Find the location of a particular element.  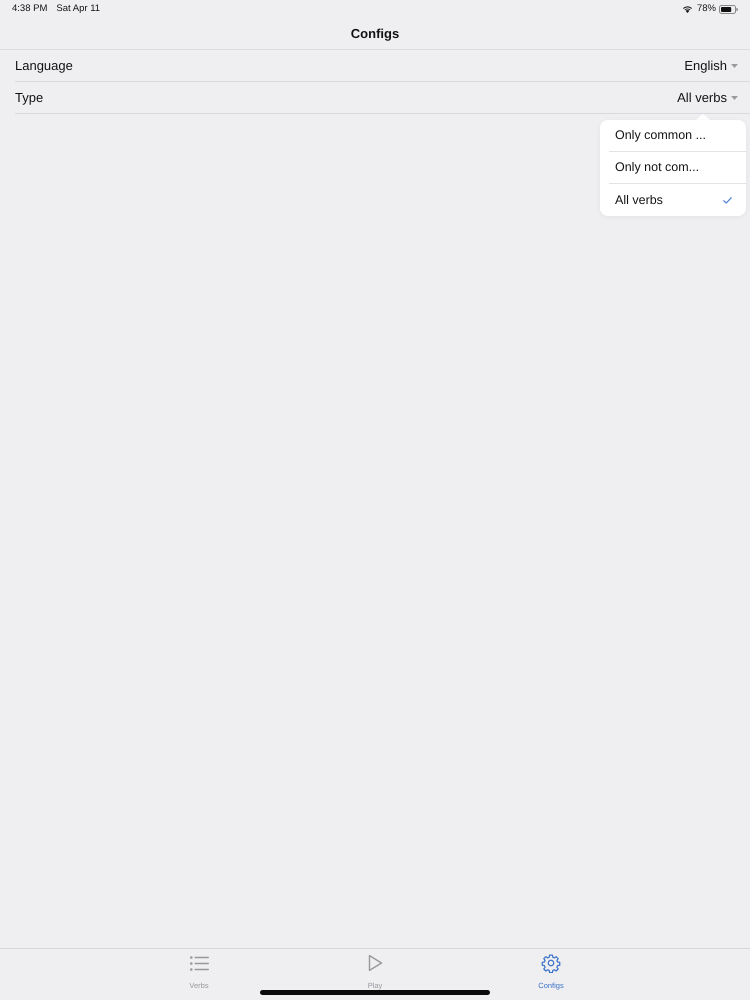

battery-icon is located at coordinates (728, 9).